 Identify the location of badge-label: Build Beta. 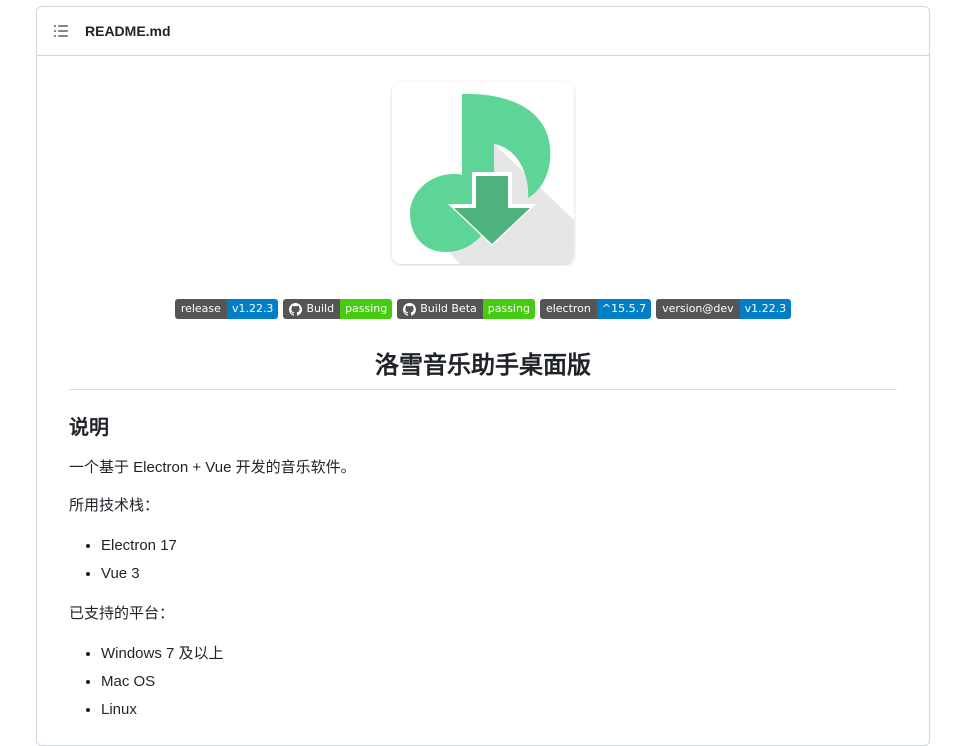
(440, 309).